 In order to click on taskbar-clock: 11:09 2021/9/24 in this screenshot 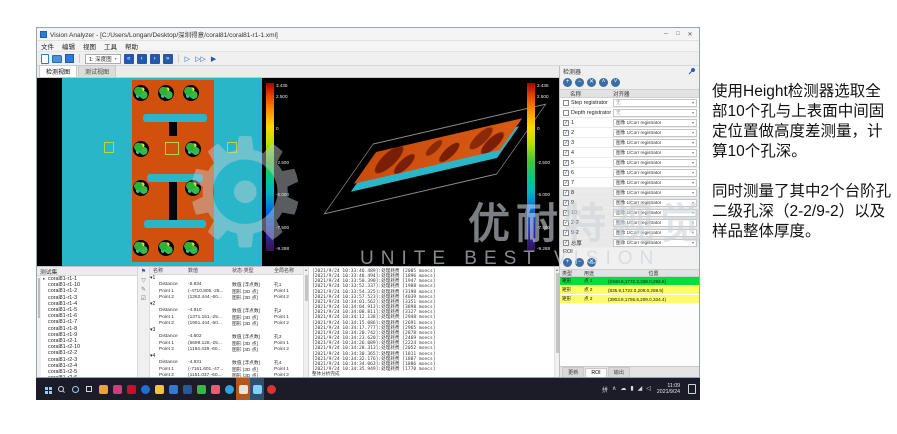, I will do `click(668, 389)`.